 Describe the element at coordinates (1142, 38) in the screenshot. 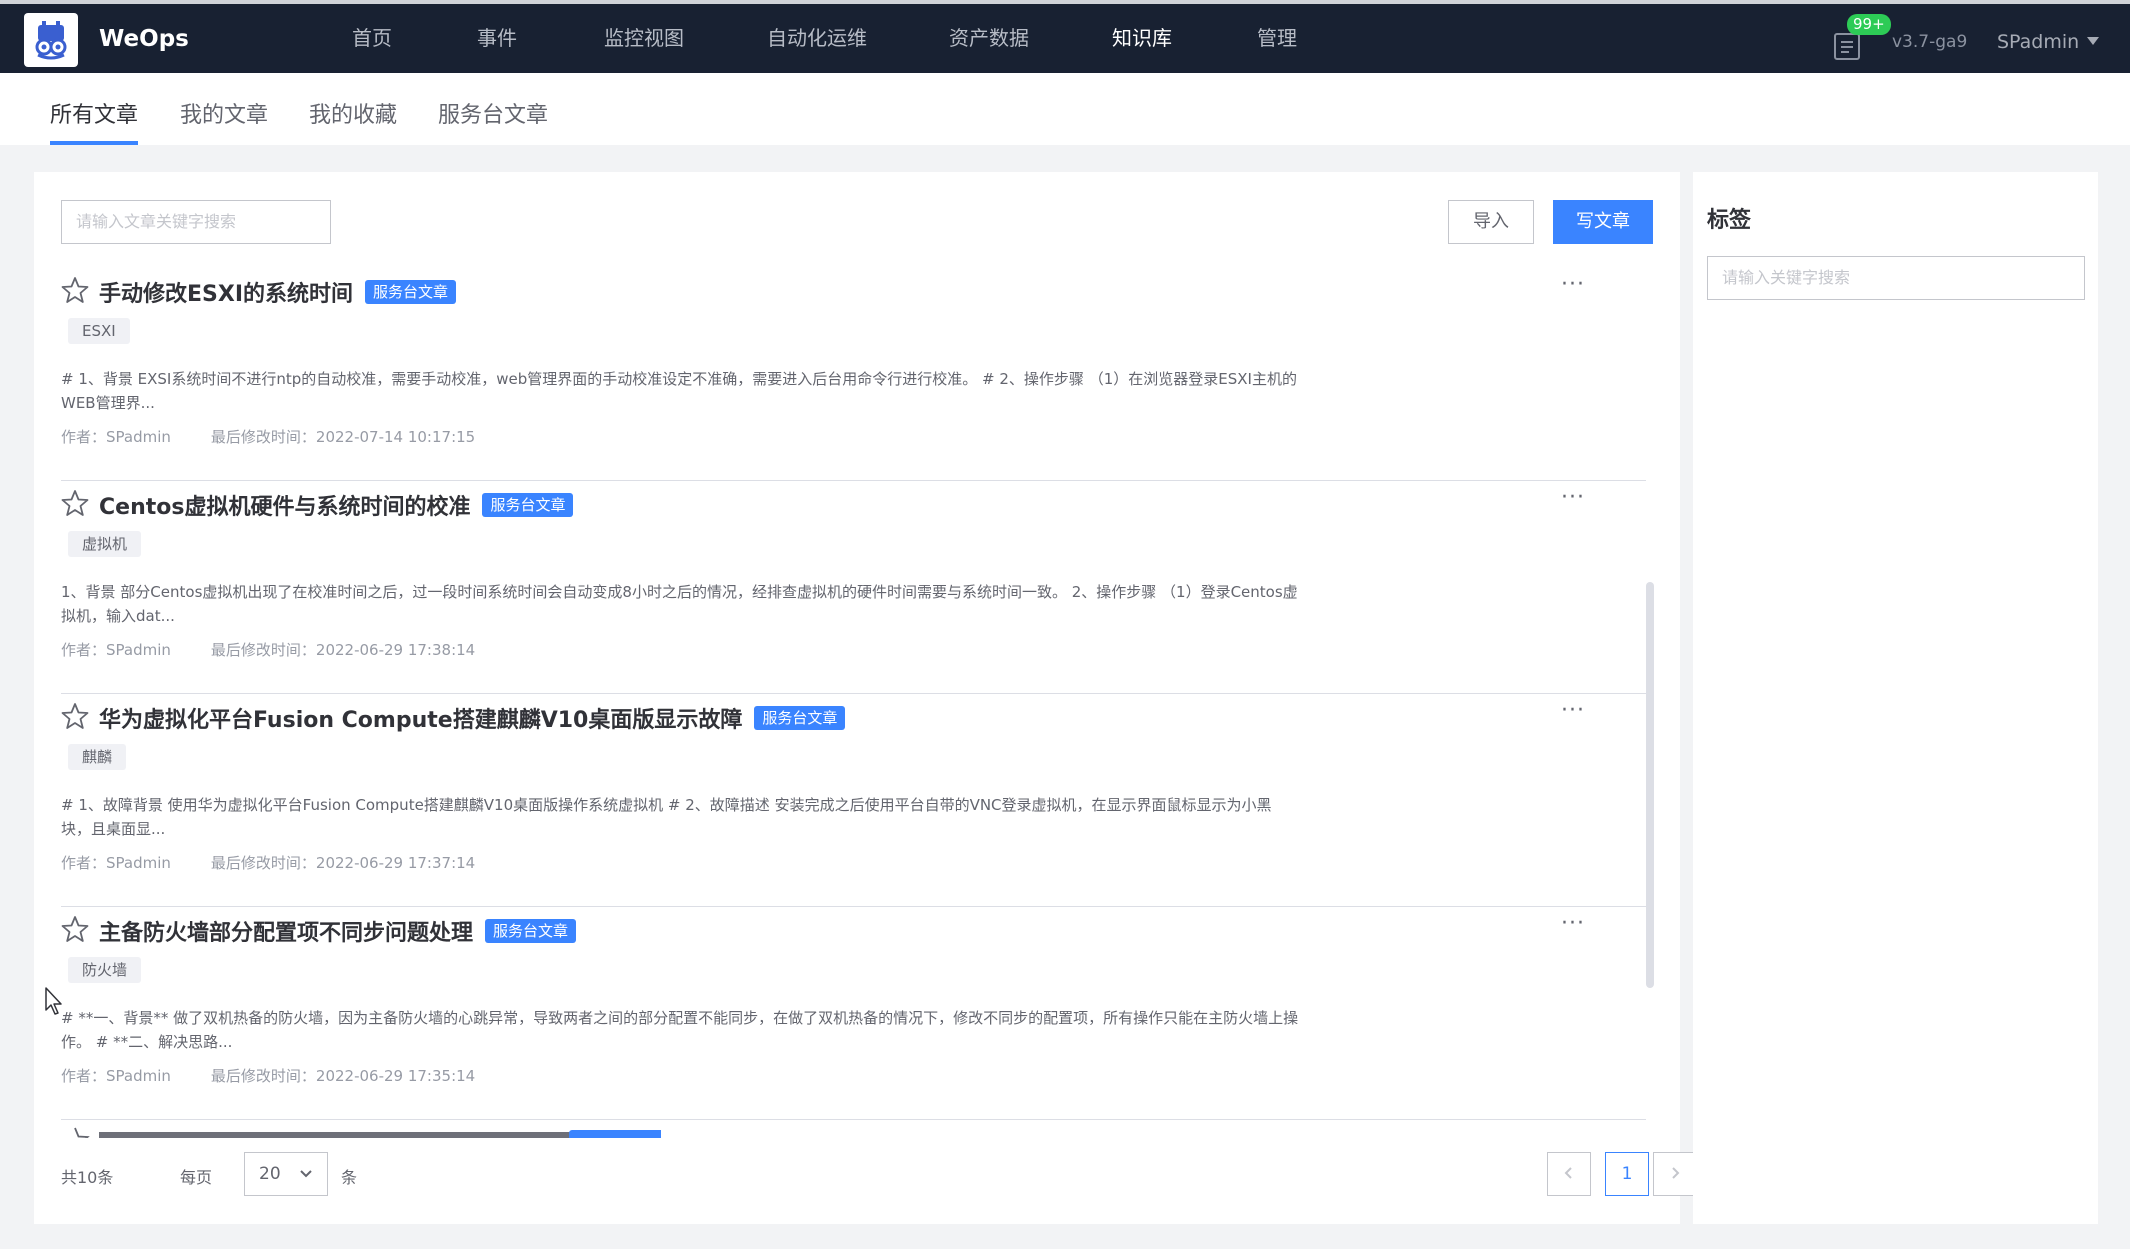

I see `nav-item-knowledge-base: 知识库` at that location.